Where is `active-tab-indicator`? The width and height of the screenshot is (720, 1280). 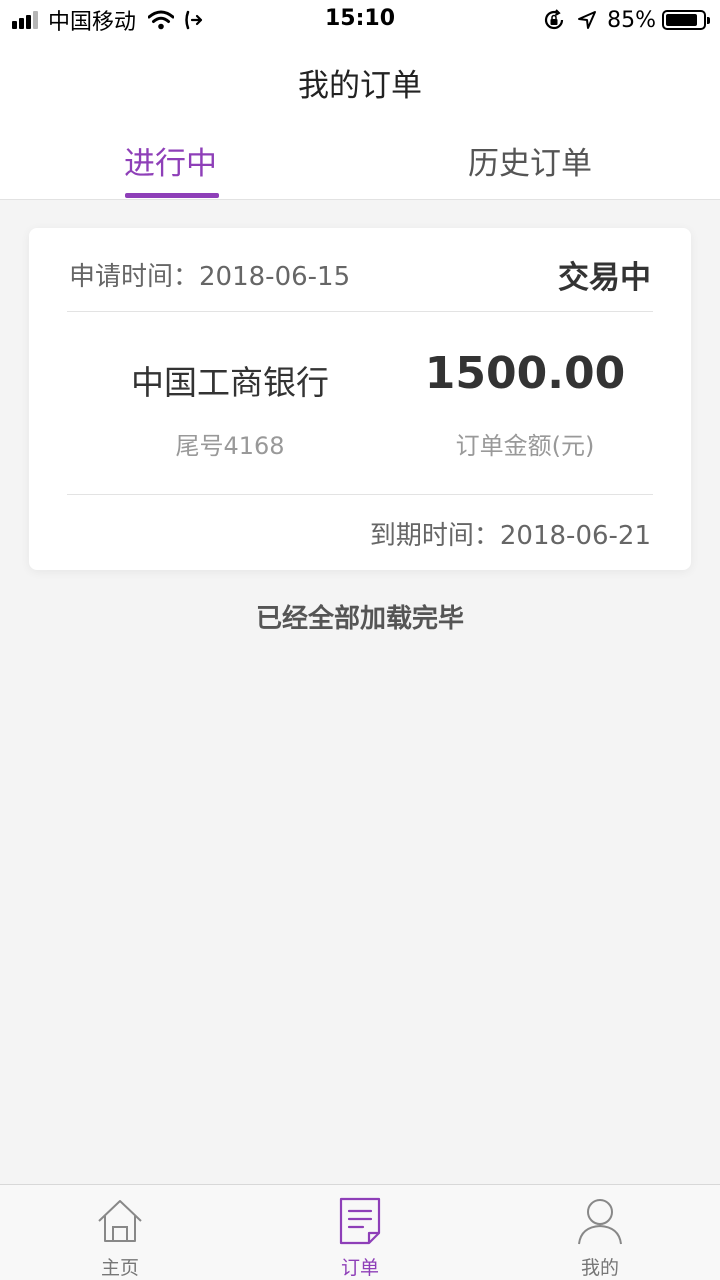 active-tab-indicator is located at coordinates (172, 195).